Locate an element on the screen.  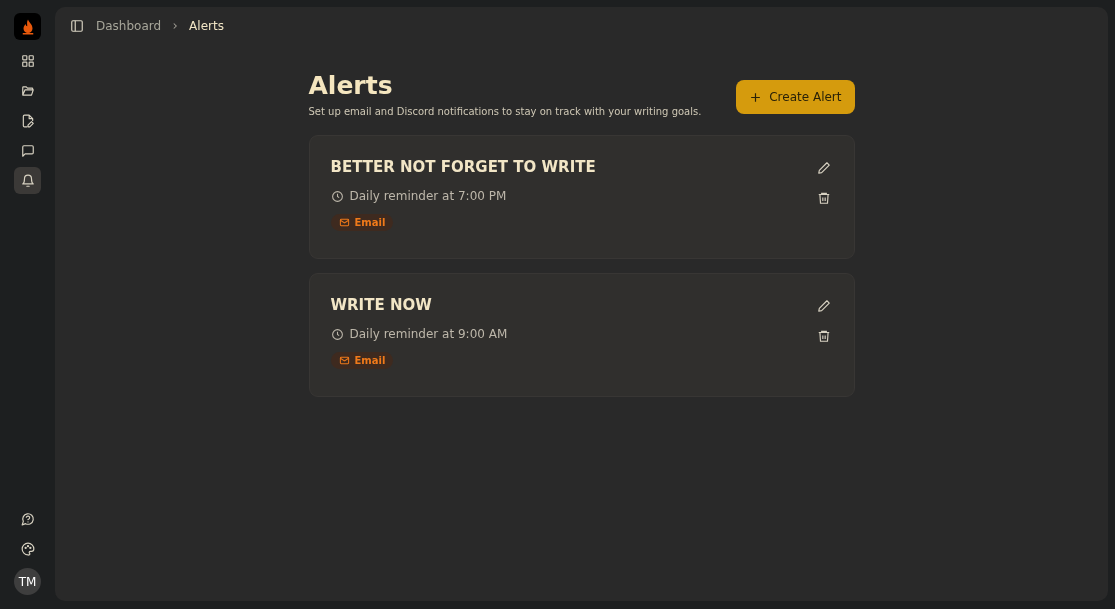
sidebar-toggle-icon is located at coordinates (77, 26).